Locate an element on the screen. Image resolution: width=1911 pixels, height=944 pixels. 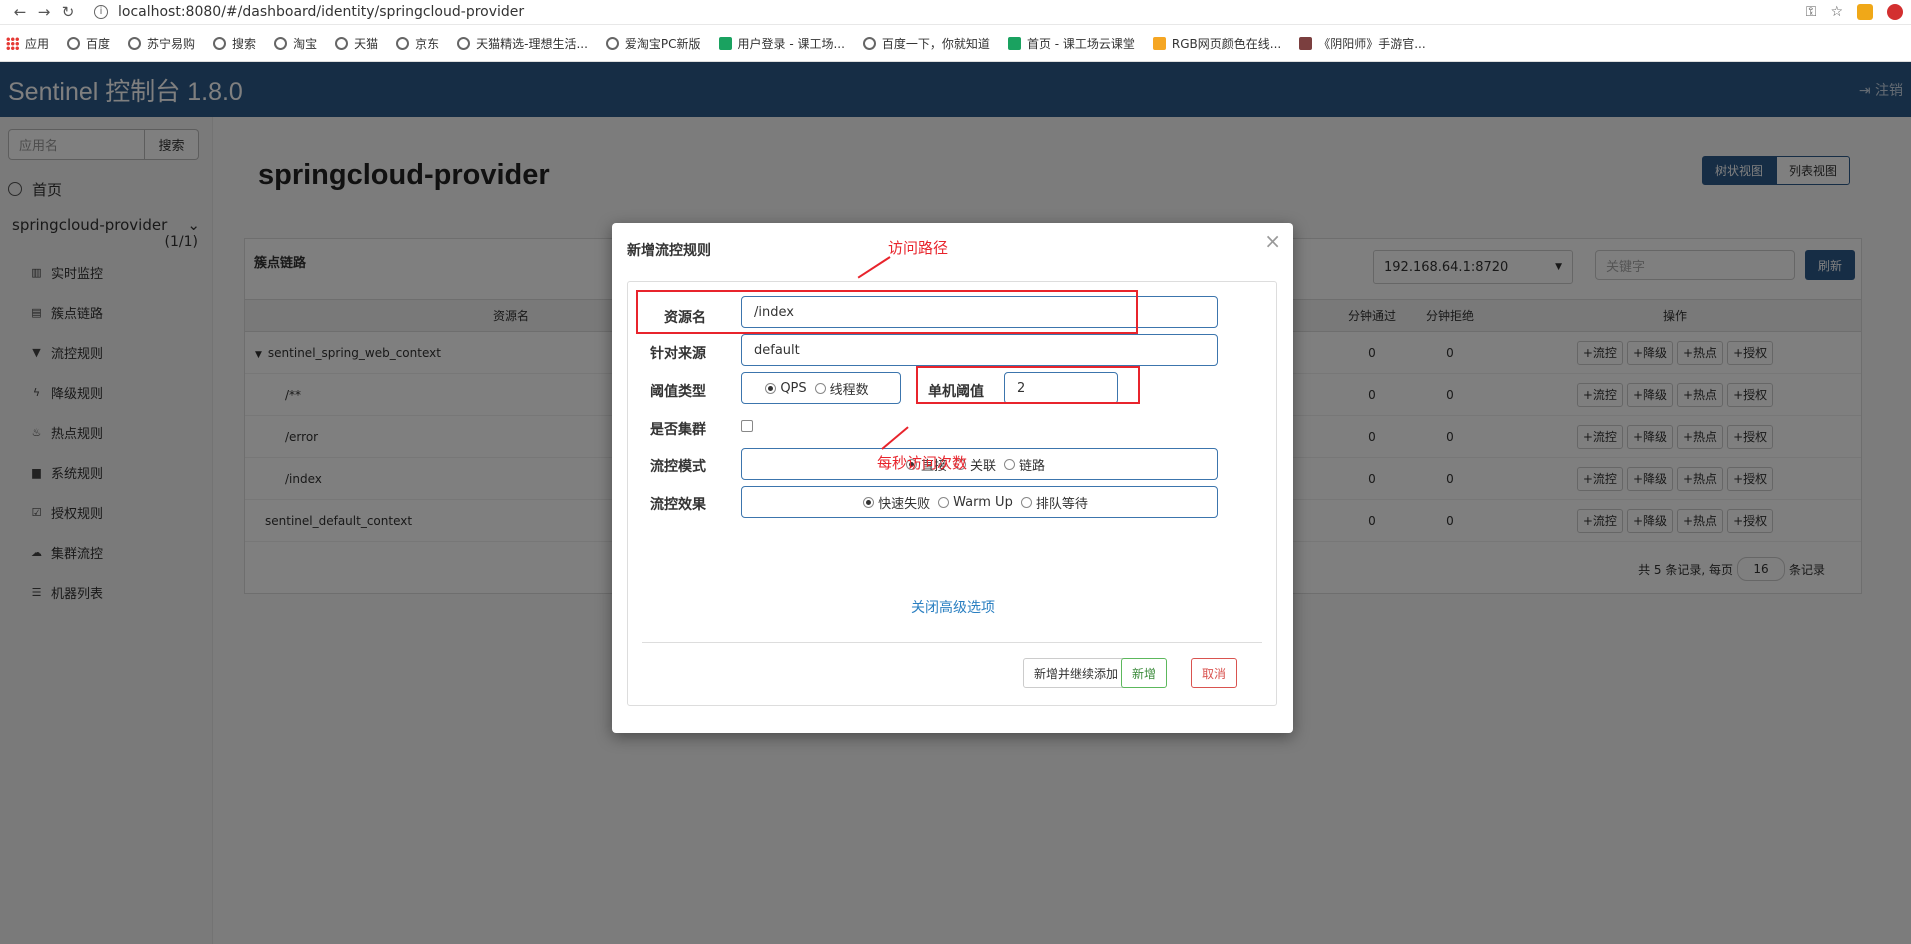
dialog-title: 新增流控规则 is located at coordinates (669, 251).